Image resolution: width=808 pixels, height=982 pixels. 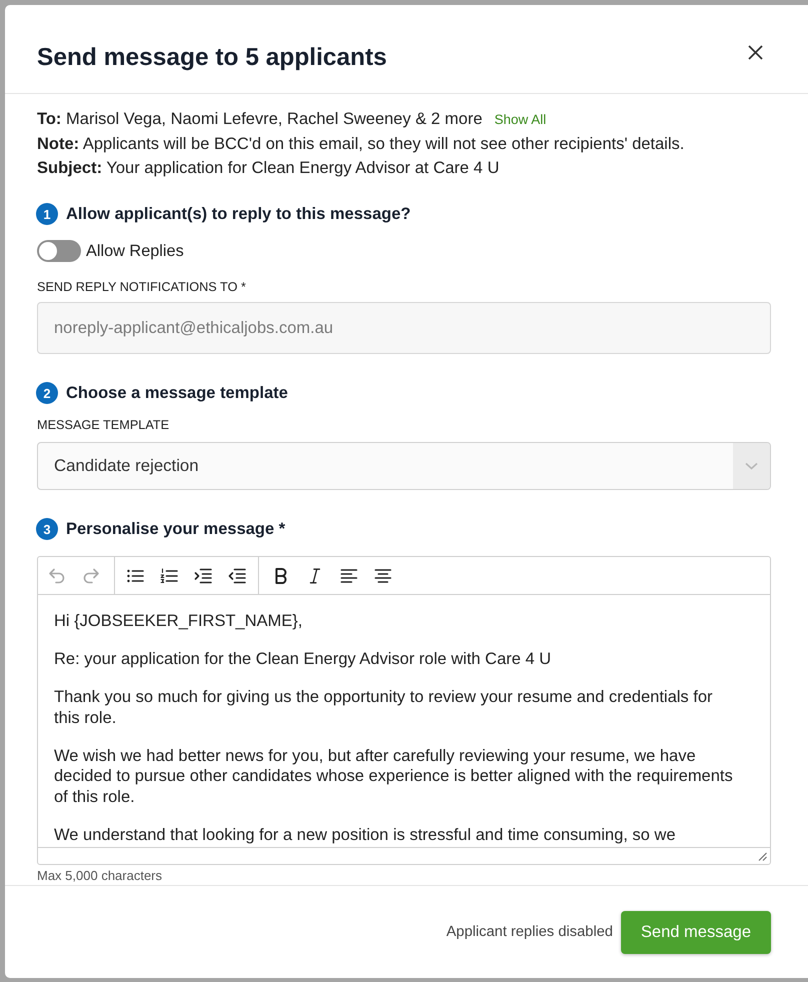 I want to click on step-number-badge: 1, so click(x=47, y=214).